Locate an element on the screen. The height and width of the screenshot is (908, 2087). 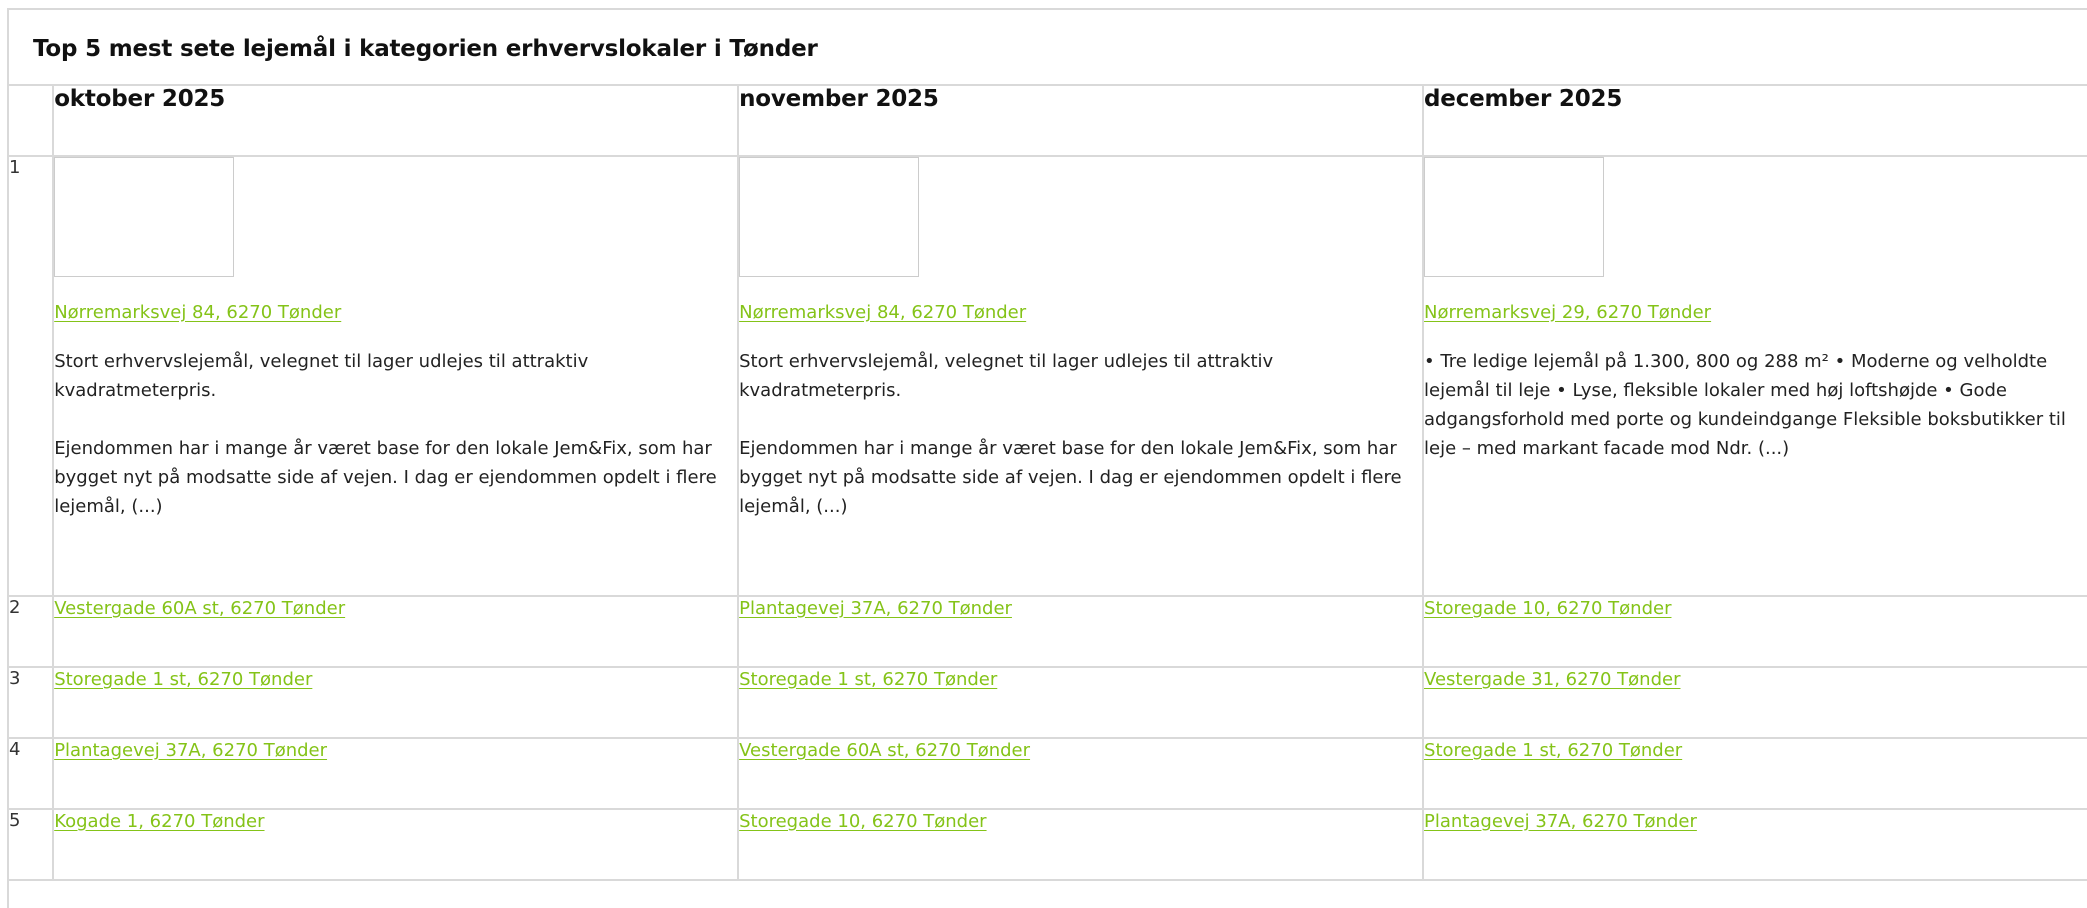
table-header-row: oktober 2025 november 2025 december 2025 is located at coordinates (1048, 121).